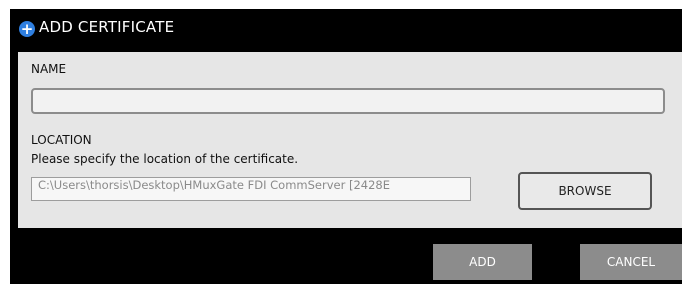 The width and height of the screenshot is (682, 284). What do you see at coordinates (61, 140) in the screenshot?
I see `location-label: LOCATION` at bounding box center [61, 140].